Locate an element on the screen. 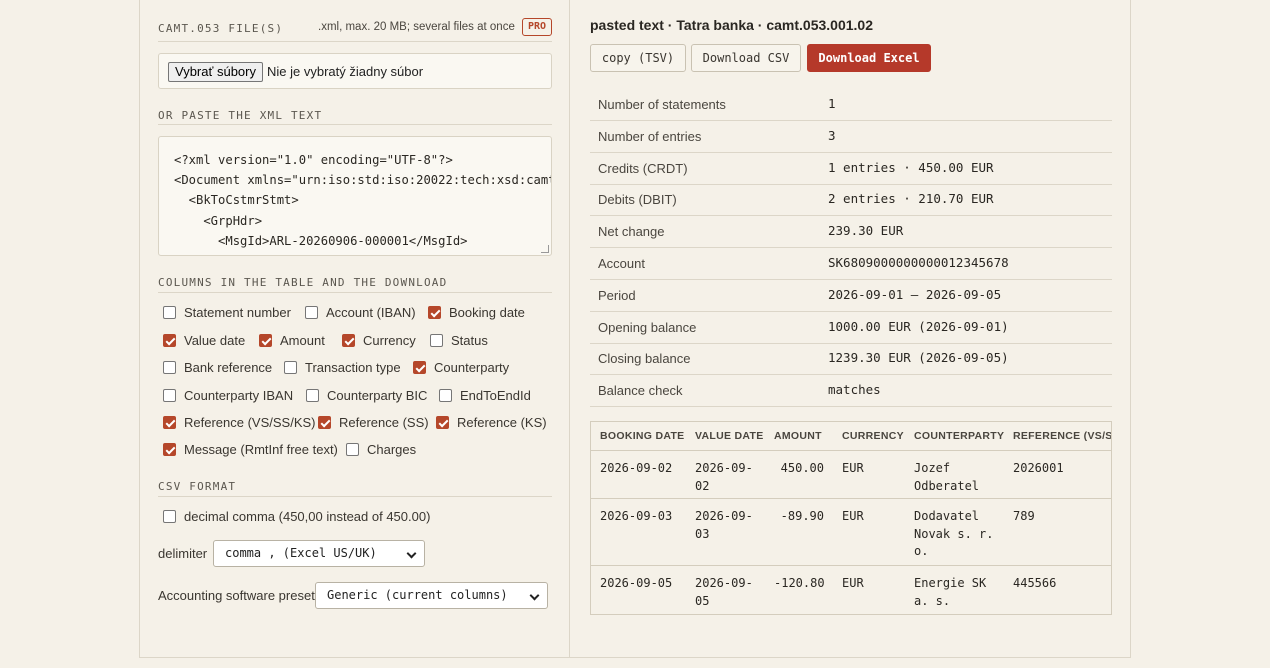  decimal-comma-option: decimal comma (450,00 instead of 450.00) is located at coordinates (296, 516).